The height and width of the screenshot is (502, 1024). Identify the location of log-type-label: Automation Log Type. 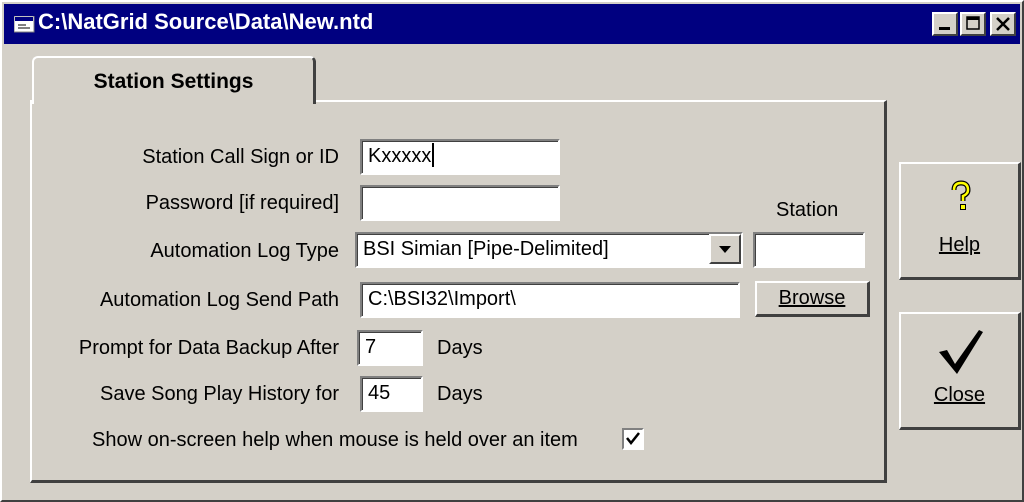
(244, 251).